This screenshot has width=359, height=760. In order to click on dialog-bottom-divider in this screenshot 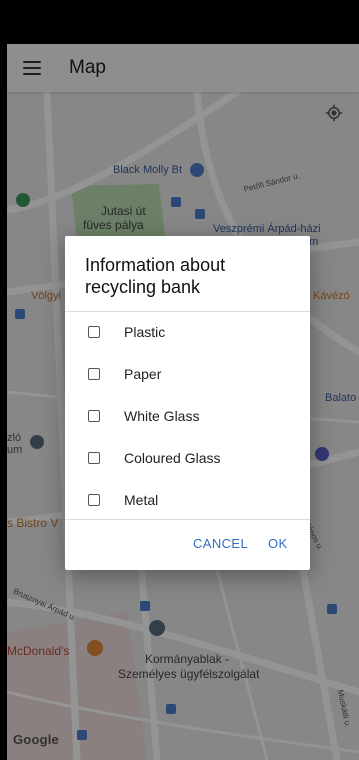, I will do `click(187, 519)`.